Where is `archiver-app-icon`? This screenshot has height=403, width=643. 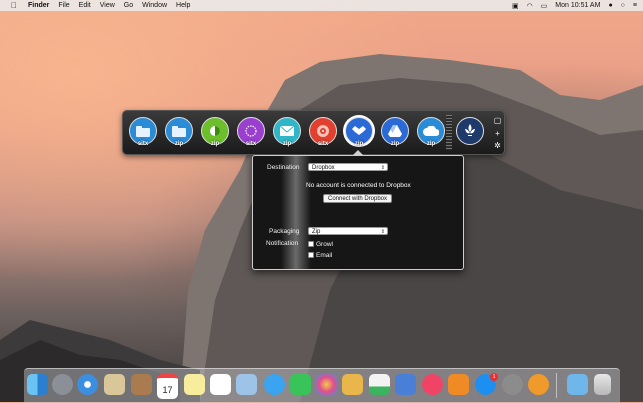 archiver-app-icon is located at coordinates (538, 384).